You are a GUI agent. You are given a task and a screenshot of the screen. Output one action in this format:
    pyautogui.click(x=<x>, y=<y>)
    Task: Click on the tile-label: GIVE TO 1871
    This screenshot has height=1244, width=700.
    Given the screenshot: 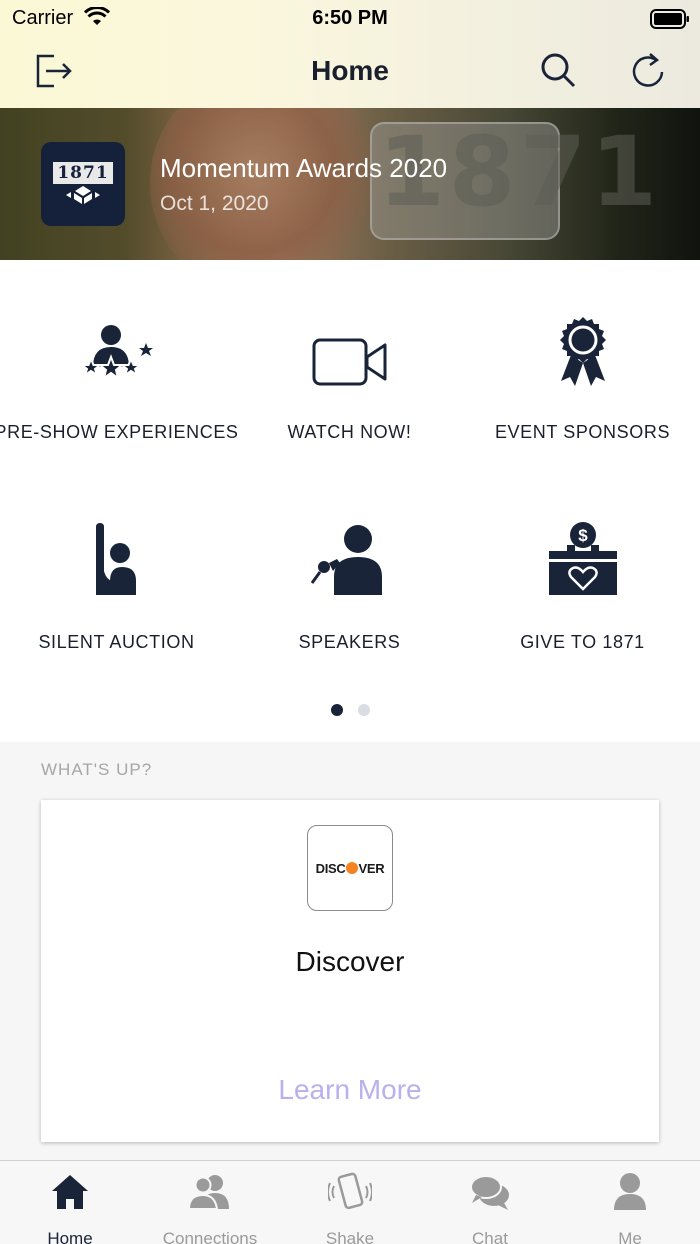 What is the action you would take?
    pyautogui.click(x=582, y=642)
    